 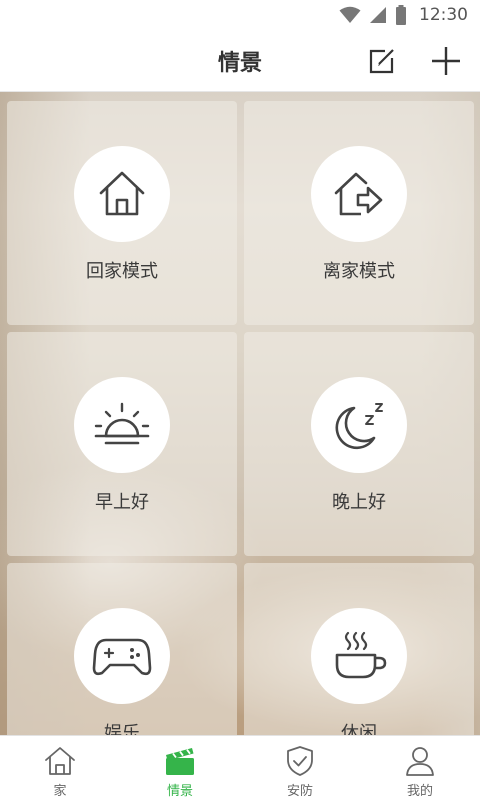 I want to click on scene-card-leisure: 休闲, so click(x=359, y=649).